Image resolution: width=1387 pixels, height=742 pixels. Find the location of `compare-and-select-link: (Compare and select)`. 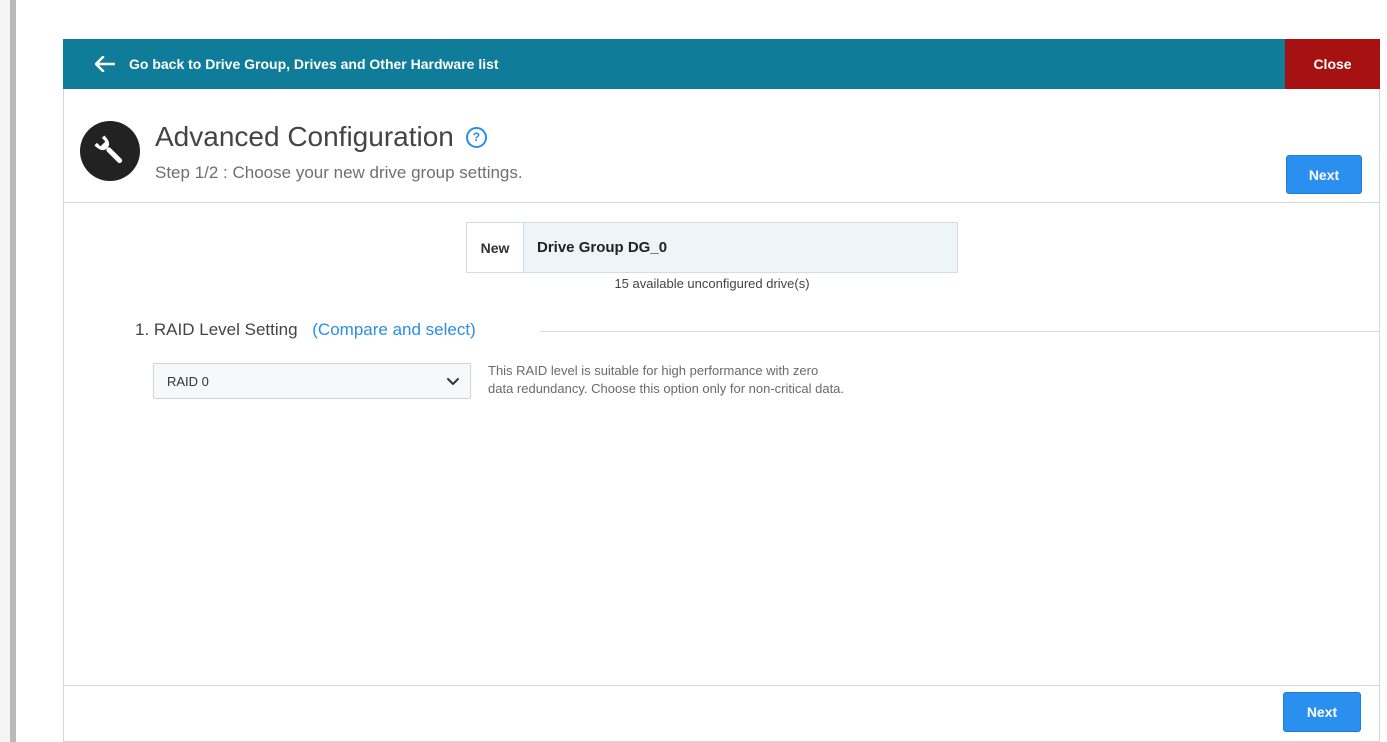

compare-and-select-link: (Compare and select) is located at coordinates (393, 329).